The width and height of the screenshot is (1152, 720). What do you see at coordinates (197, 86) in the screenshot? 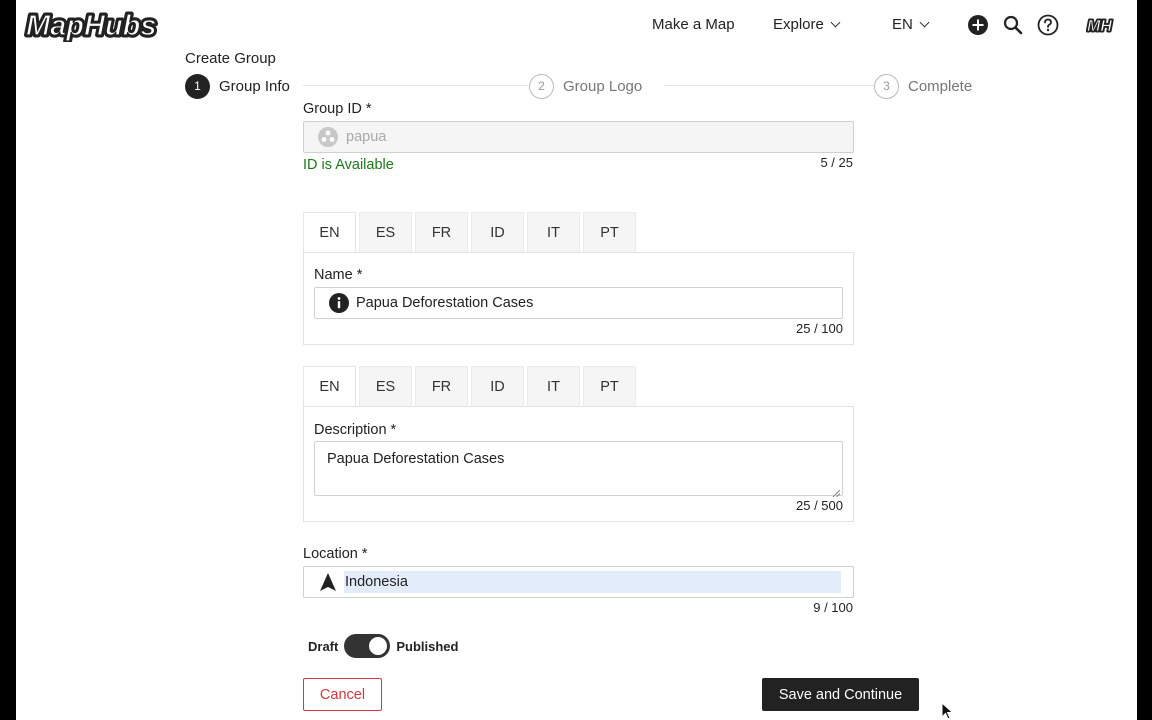
I see `step-number: 1` at bounding box center [197, 86].